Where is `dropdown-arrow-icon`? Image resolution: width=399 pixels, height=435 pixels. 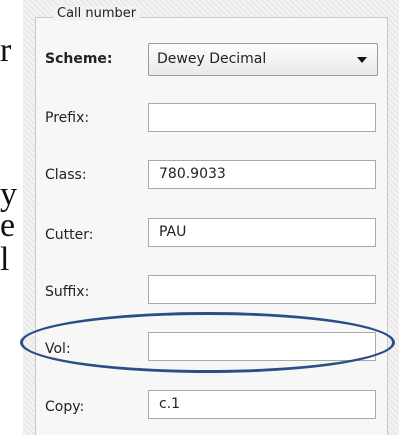 dropdown-arrow-icon is located at coordinates (362, 60).